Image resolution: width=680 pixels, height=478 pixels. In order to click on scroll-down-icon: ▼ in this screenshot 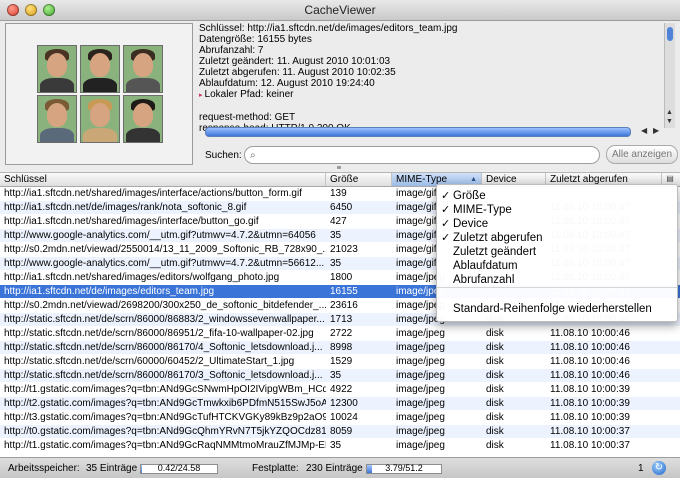, I will do `click(669, 121)`.